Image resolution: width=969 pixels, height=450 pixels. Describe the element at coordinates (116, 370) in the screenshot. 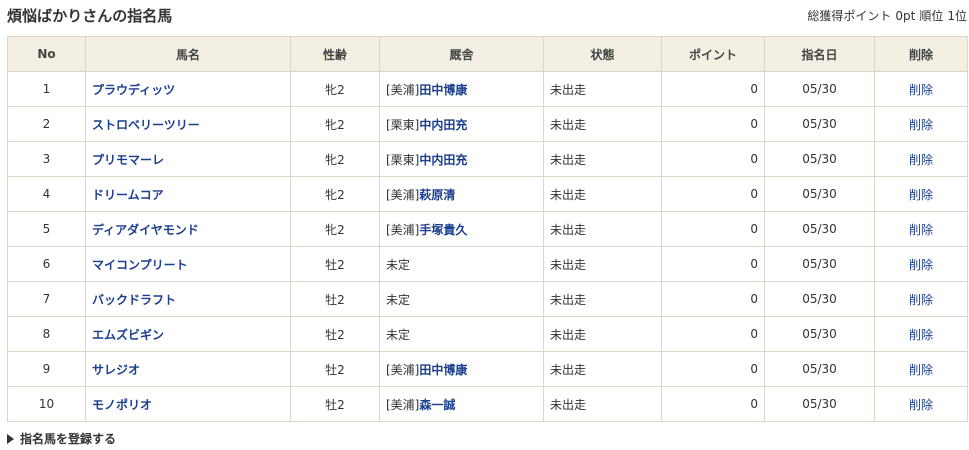

I see `horse-name-link: サレジオ` at that location.